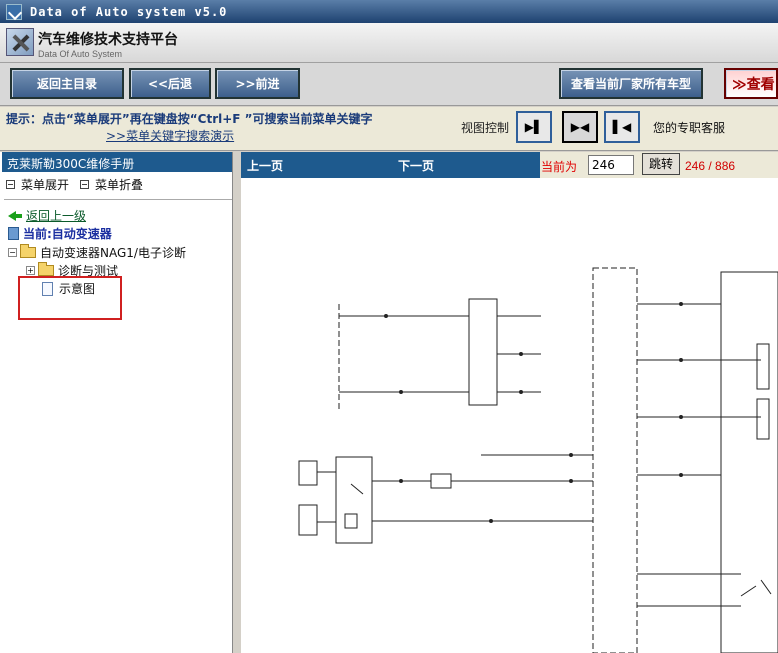 The width and height of the screenshot is (778, 653). What do you see at coordinates (189, 119) in the screenshot?
I see `search-hint-text: 提示：点击“菜单展开”再在键盘按“Ctrl+F ”可搜索当前菜单关键字` at bounding box center [189, 119].